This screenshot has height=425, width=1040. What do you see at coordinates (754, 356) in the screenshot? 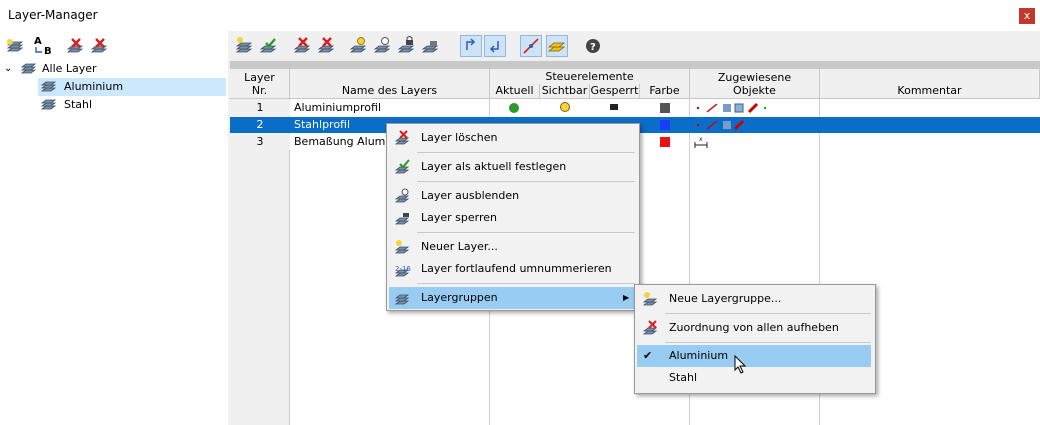
I see `menu-item-group-aluminium: ✔ Aluminium` at bounding box center [754, 356].